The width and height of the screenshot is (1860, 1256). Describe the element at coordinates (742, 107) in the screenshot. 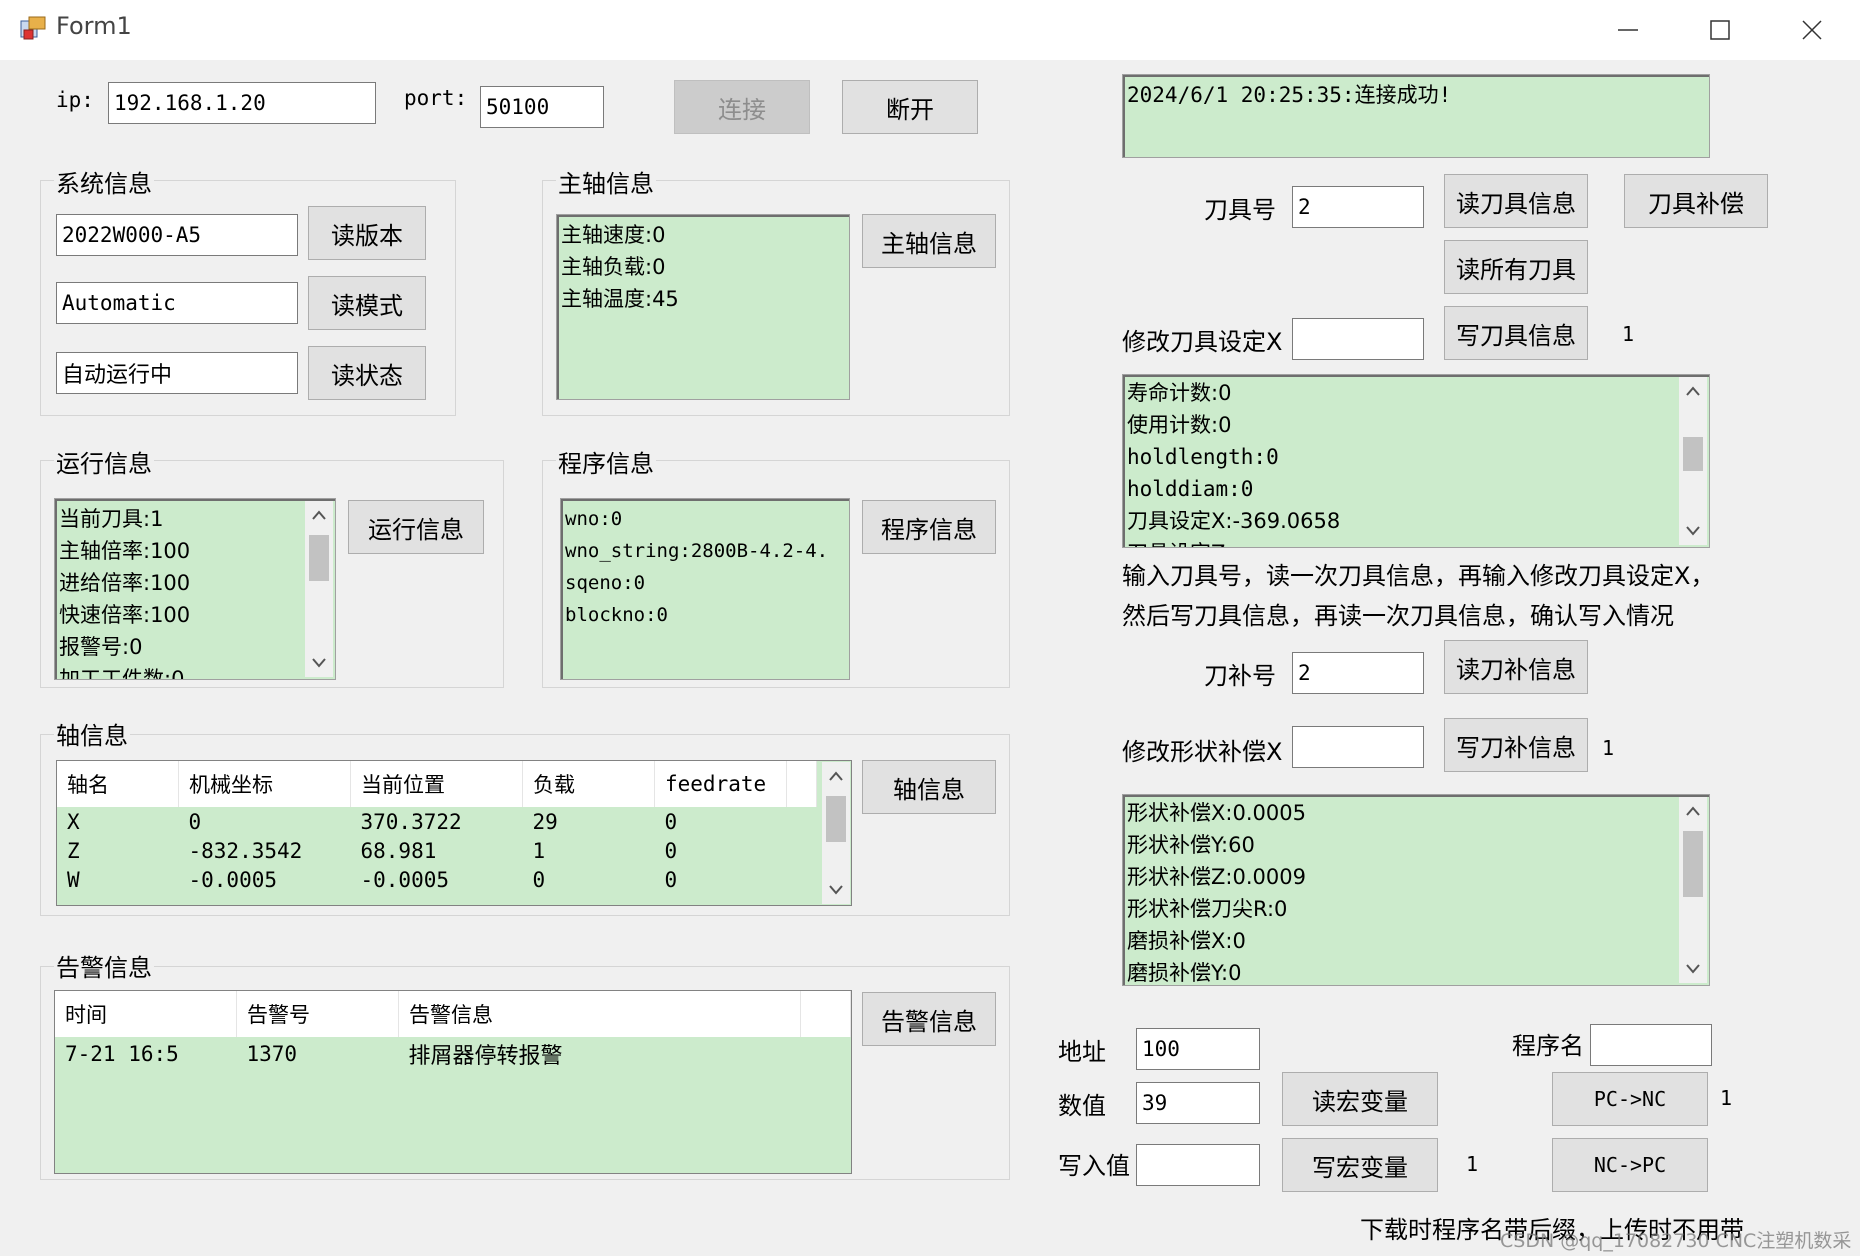

I see `connect-button: 连接` at that location.